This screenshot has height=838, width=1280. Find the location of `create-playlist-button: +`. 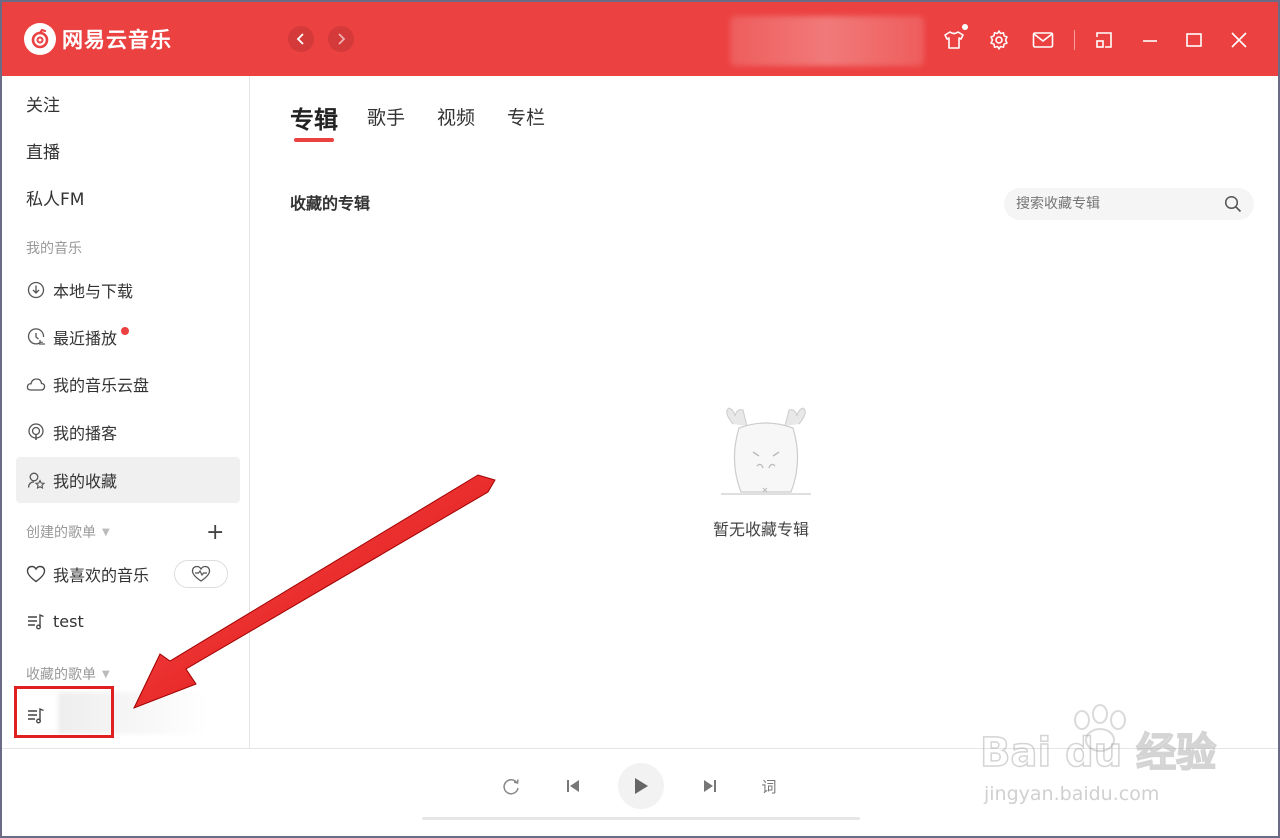

create-playlist-button: + is located at coordinates (215, 532).